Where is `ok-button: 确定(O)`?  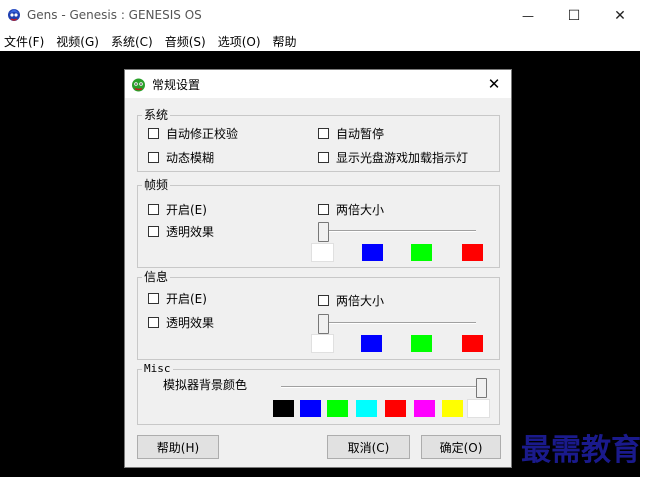 ok-button: 确定(O) is located at coordinates (461, 447).